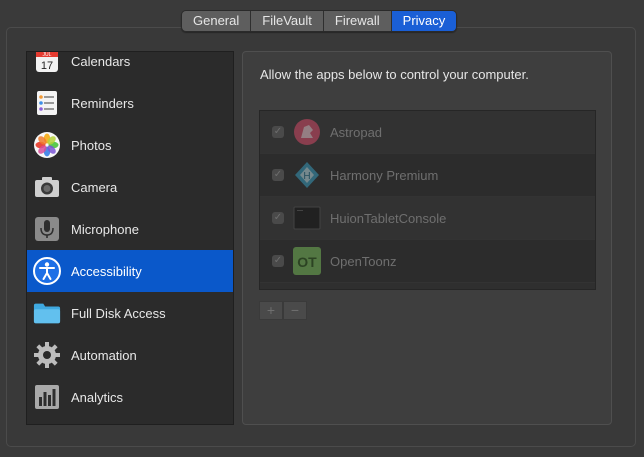  I want to click on reminders-icon, so click(47, 103).